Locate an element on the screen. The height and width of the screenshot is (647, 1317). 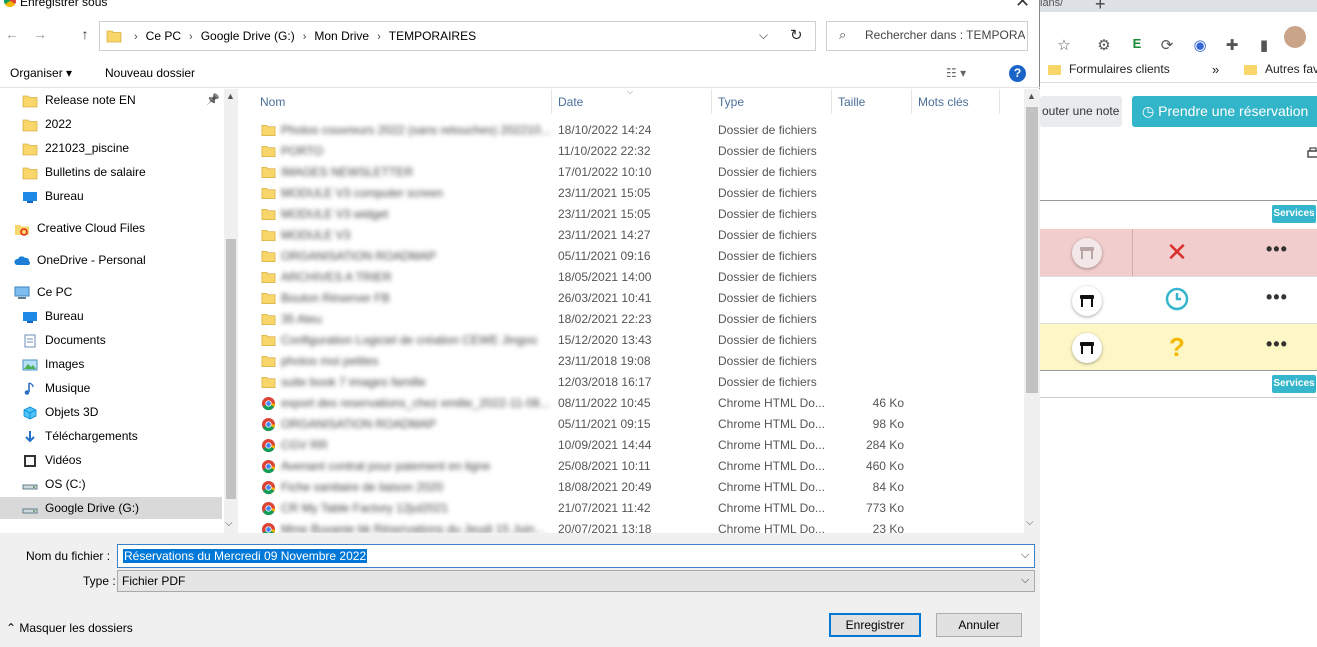
close-button: ✕ is located at coordinates (1022, 6).